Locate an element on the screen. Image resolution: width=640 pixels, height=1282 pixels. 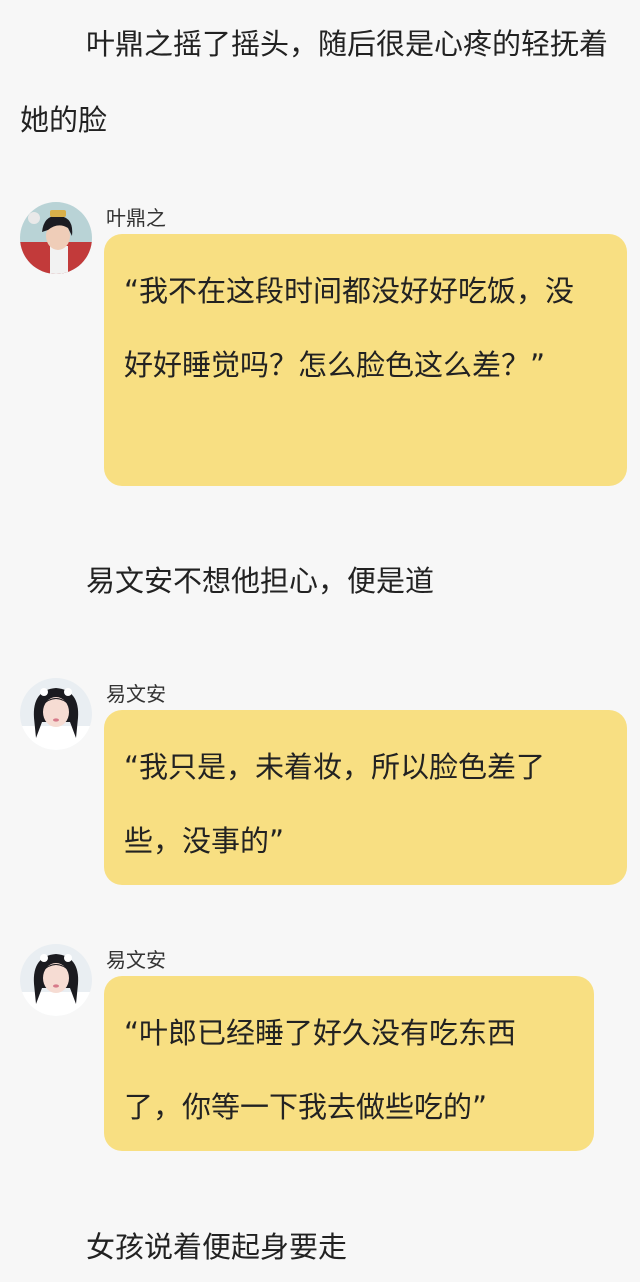
male-avatar-icon is located at coordinates (56, 238).